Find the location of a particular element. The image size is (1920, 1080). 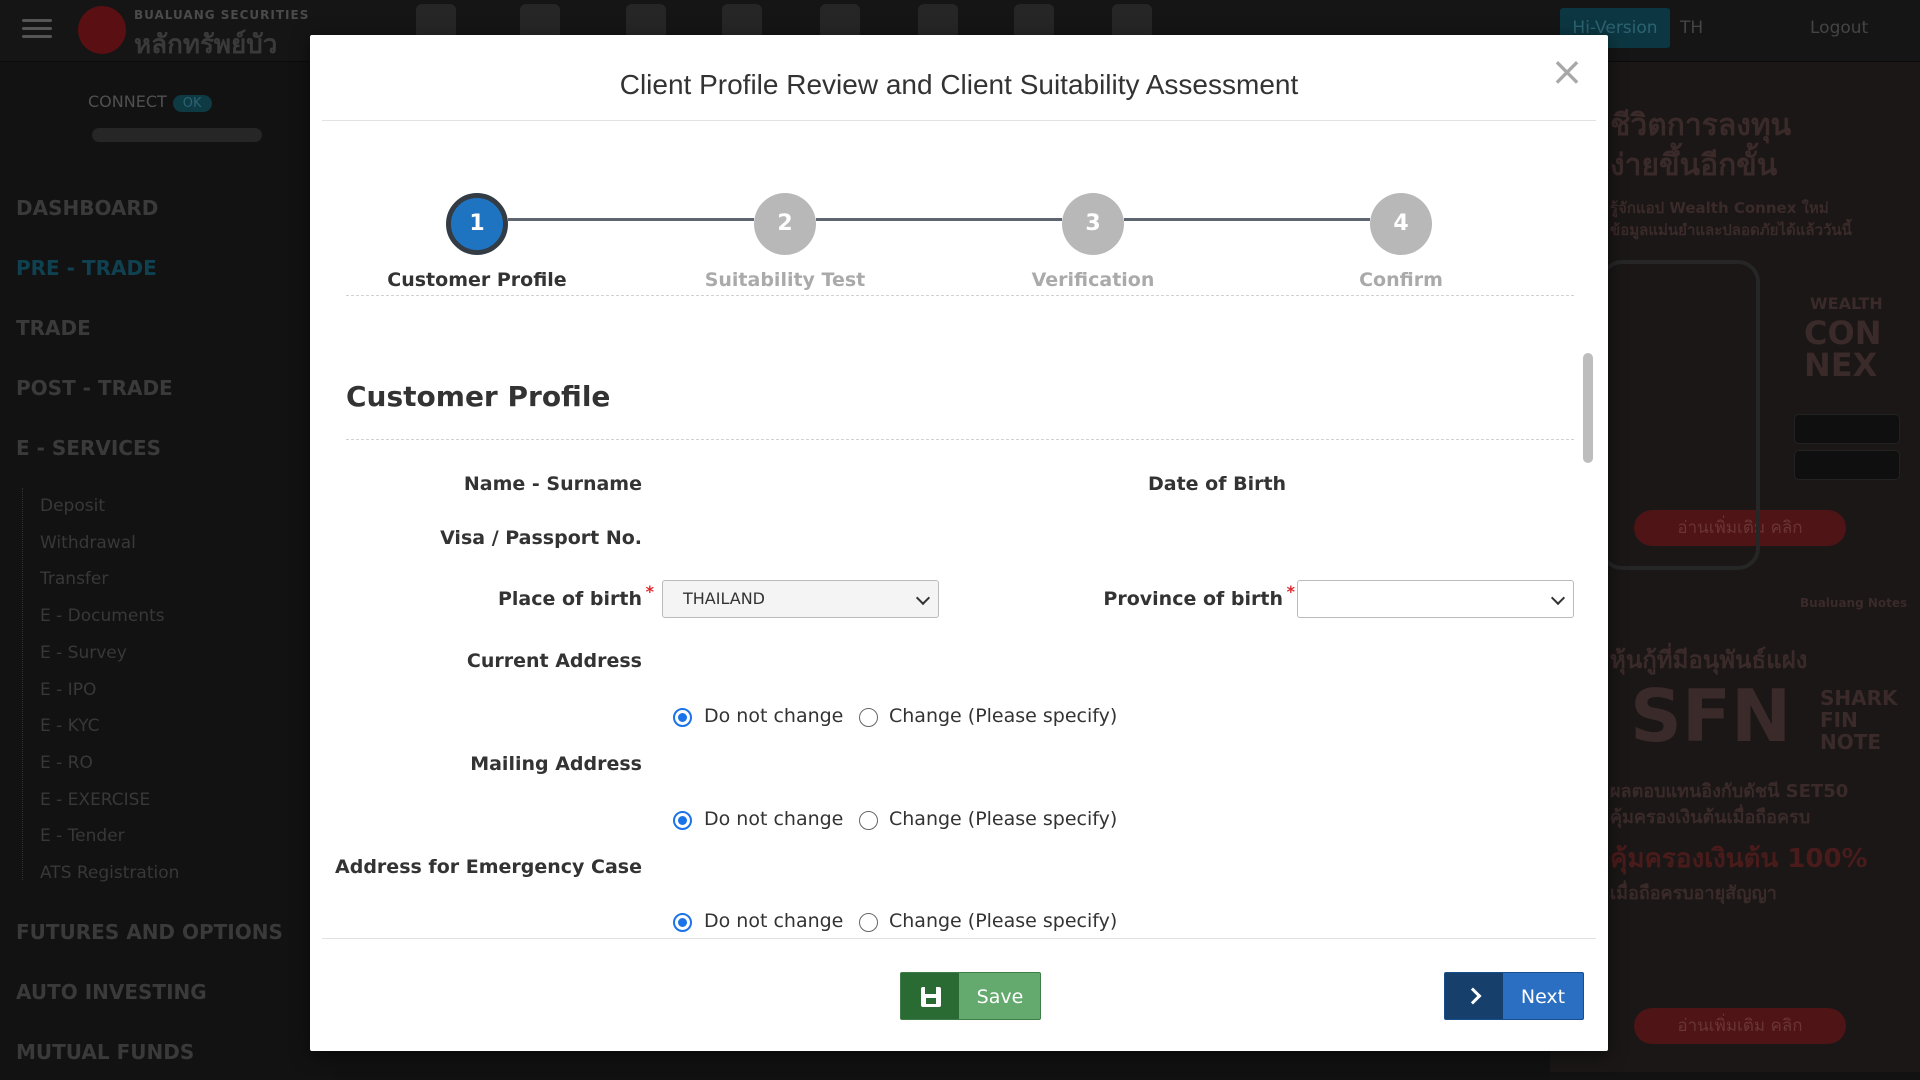

next-button-label: Next is located at coordinates (1543, 997).